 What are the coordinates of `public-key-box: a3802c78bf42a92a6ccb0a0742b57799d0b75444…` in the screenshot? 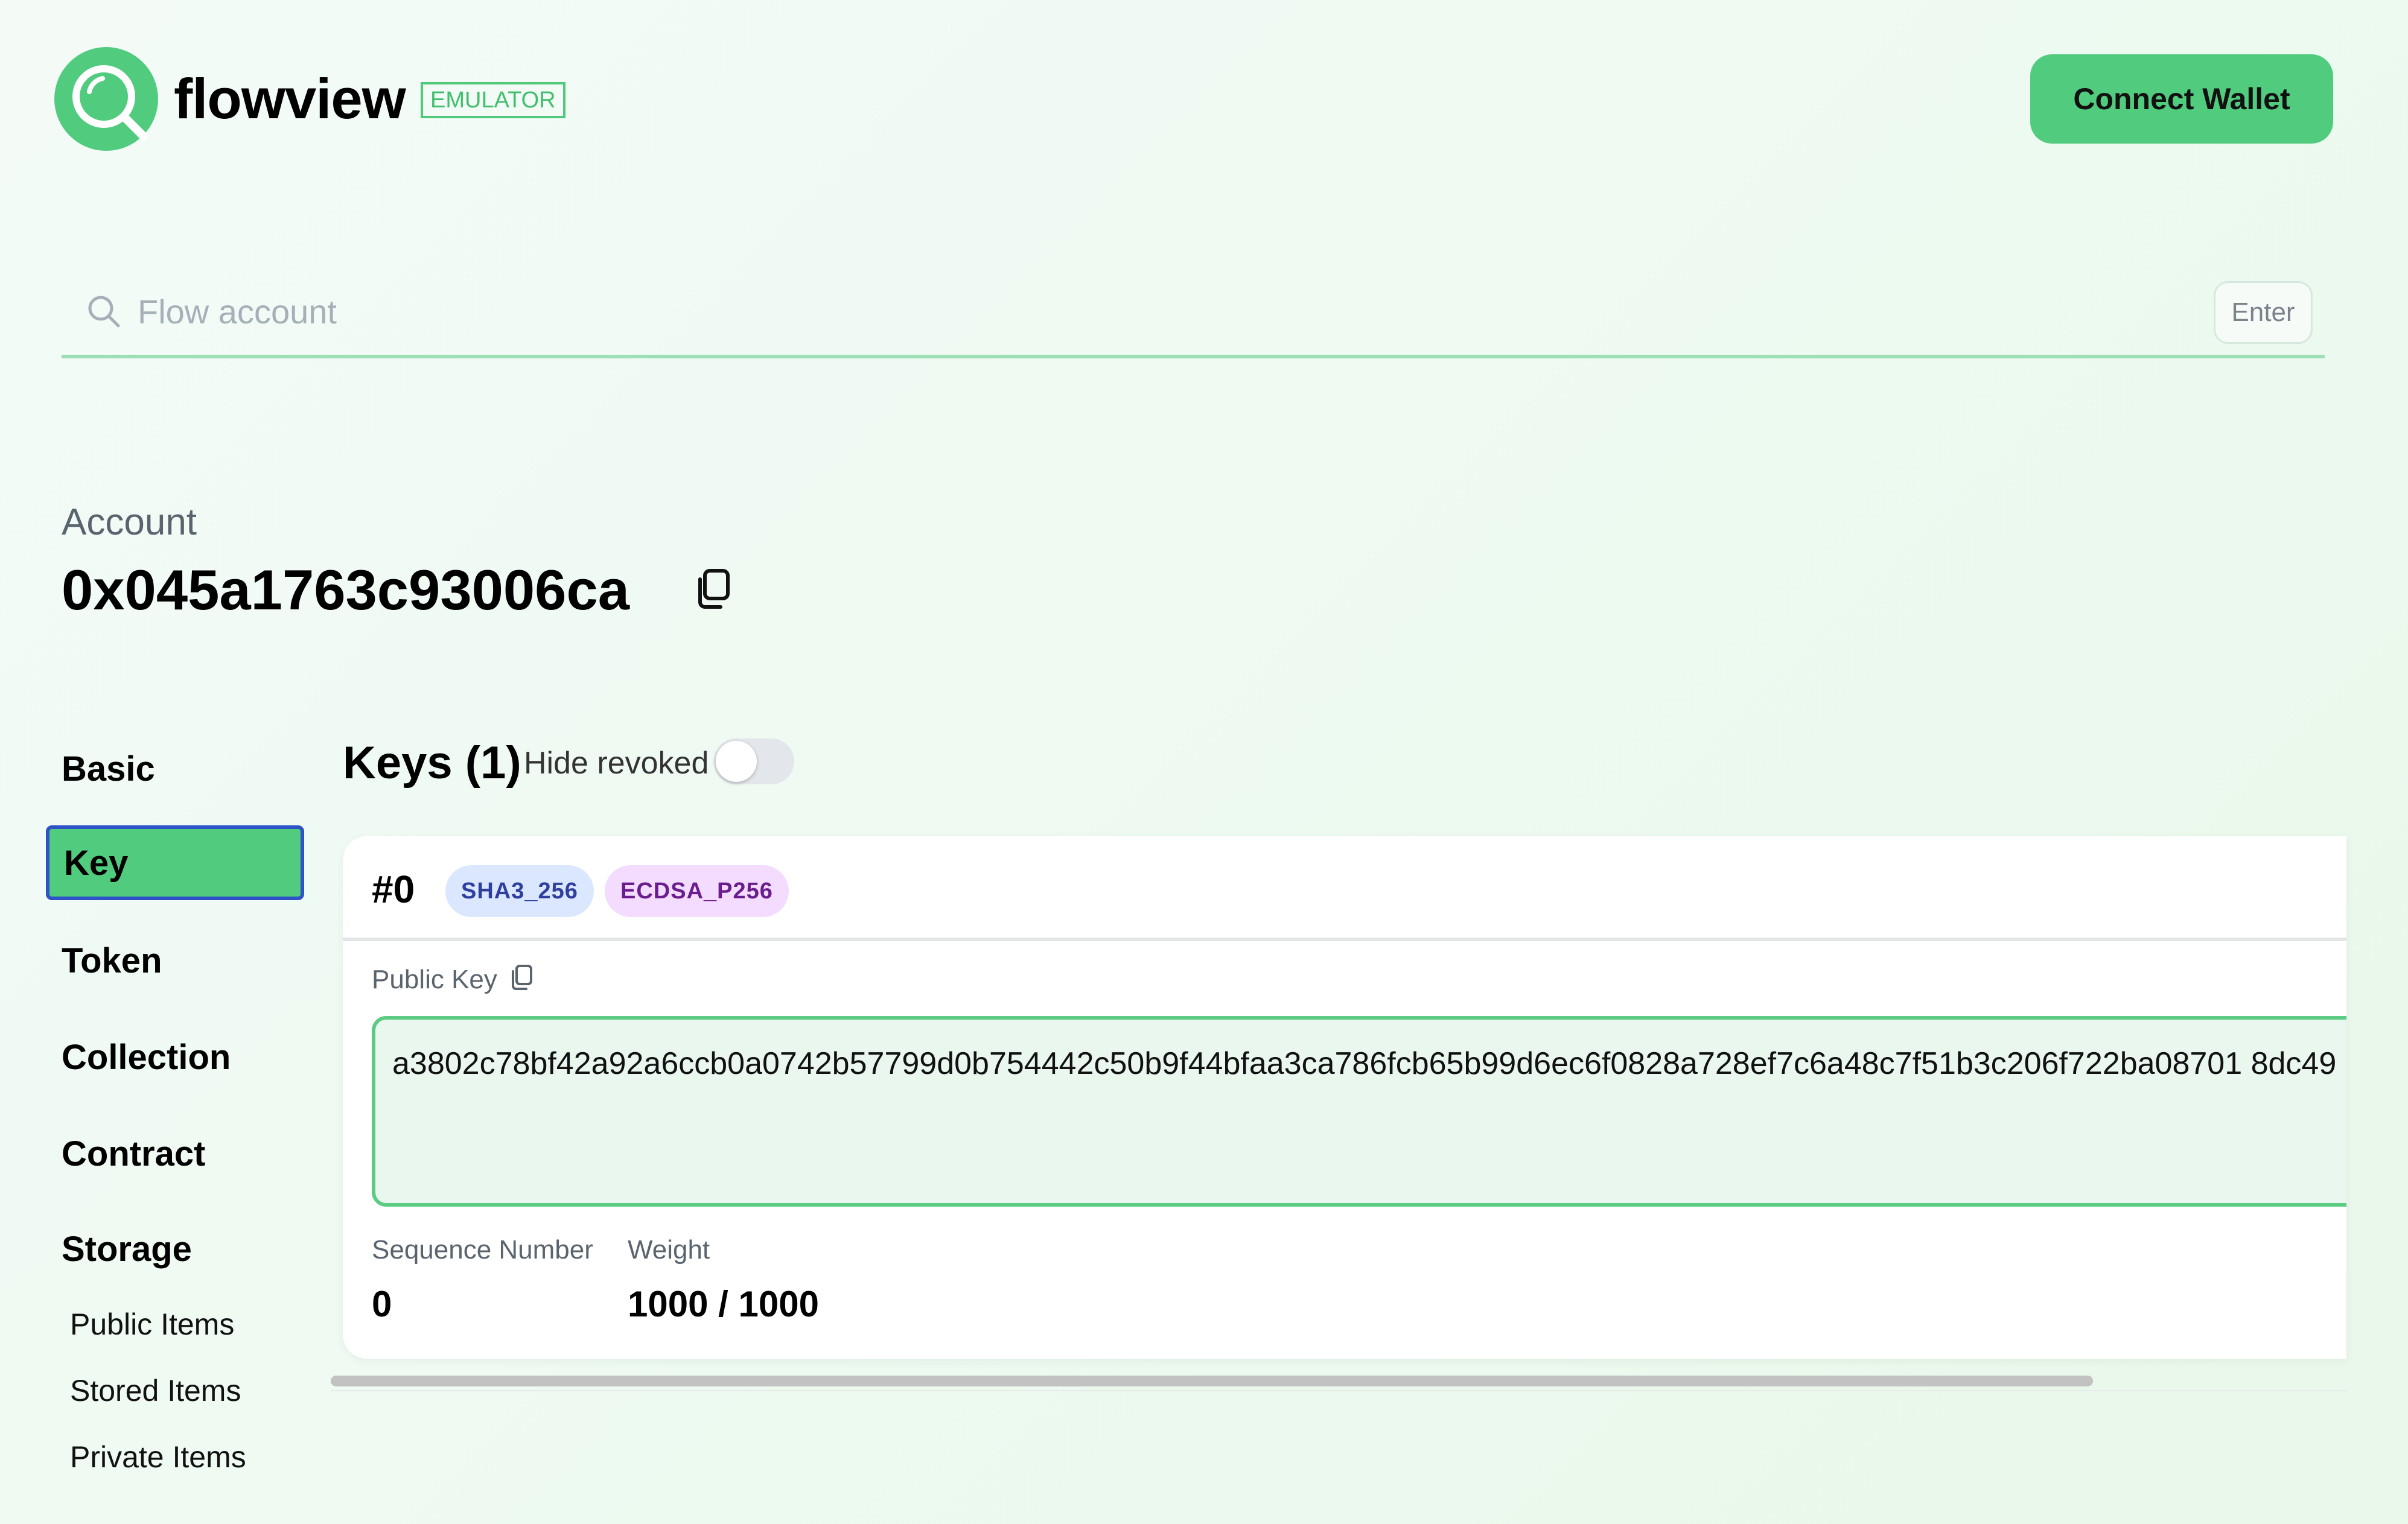 It's located at (1359, 1111).